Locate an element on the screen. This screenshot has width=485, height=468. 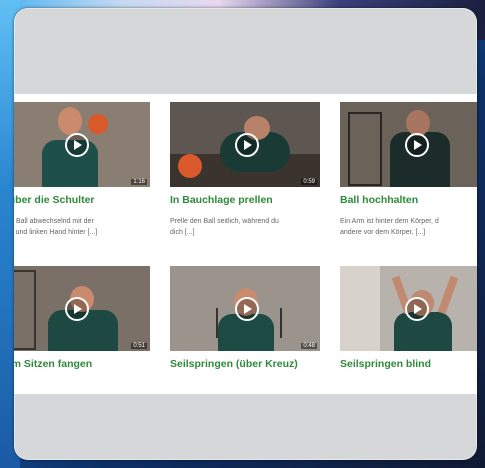
video-thumbnail: 0:59 is located at coordinates (245, 144).